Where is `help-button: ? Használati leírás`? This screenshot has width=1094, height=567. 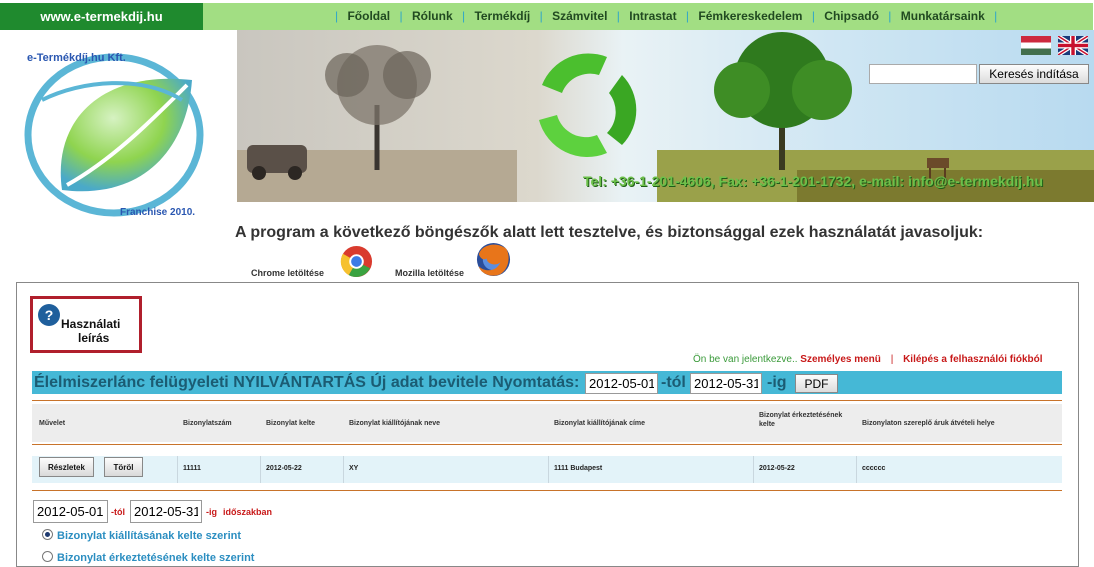 help-button: ? Használati leírás is located at coordinates (86, 324).